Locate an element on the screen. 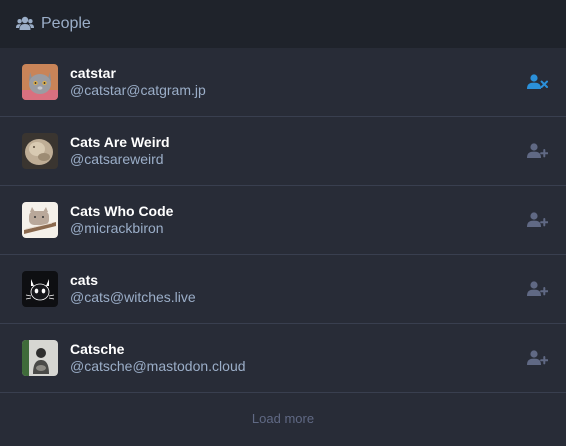  account-handle: @catstar@catgram.jp is located at coordinates (138, 90).